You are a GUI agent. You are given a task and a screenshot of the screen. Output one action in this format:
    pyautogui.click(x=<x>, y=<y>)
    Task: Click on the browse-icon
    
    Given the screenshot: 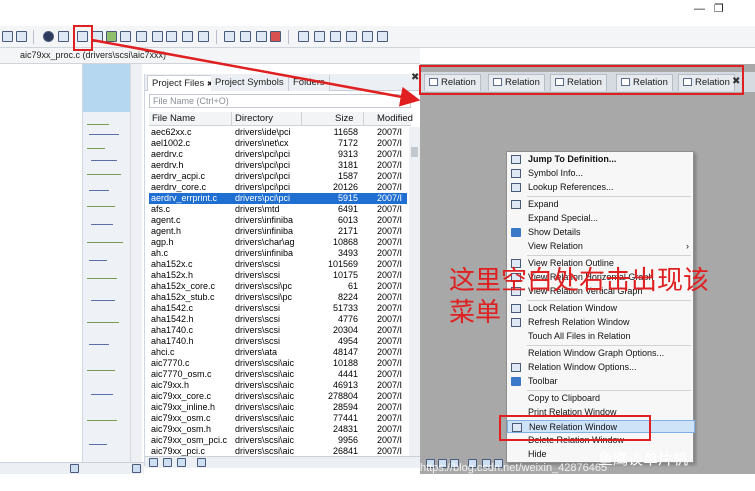 What is the action you would take?
    pyautogui.click(x=111, y=36)
    